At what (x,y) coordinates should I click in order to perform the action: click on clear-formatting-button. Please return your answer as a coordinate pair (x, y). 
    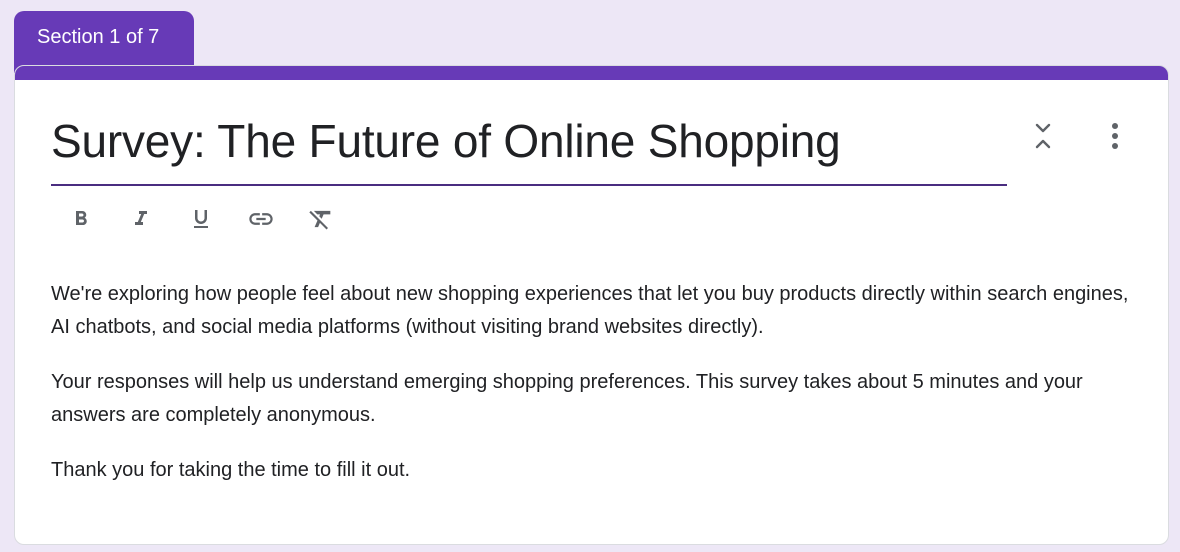
    Looking at the image, I should click on (321, 219).